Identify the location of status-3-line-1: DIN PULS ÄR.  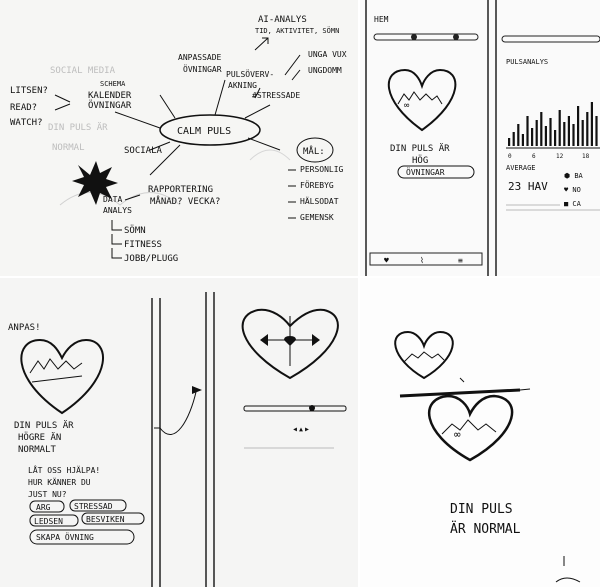
(44, 425).